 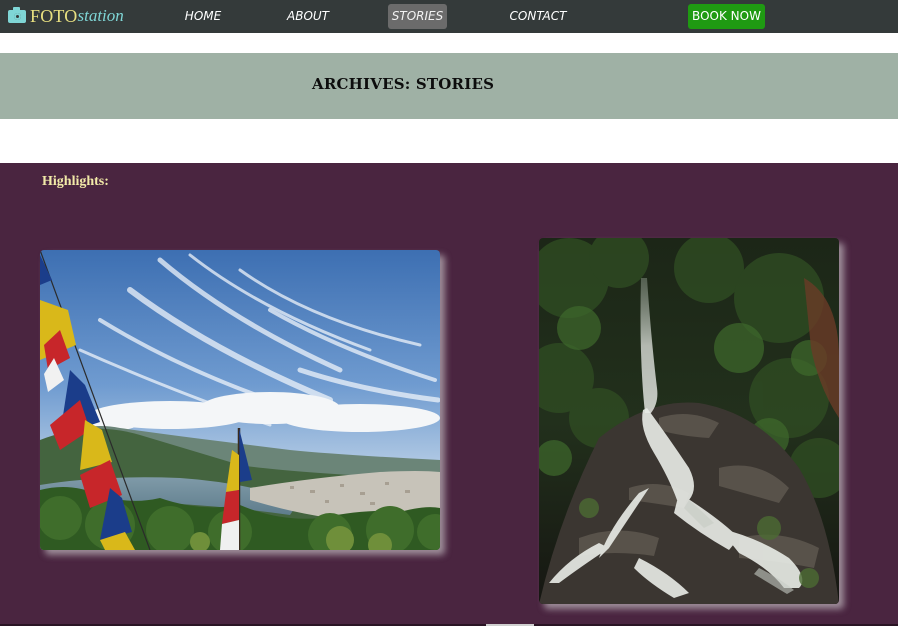 I want to click on nav-link-home: HOME, so click(x=203, y=16).